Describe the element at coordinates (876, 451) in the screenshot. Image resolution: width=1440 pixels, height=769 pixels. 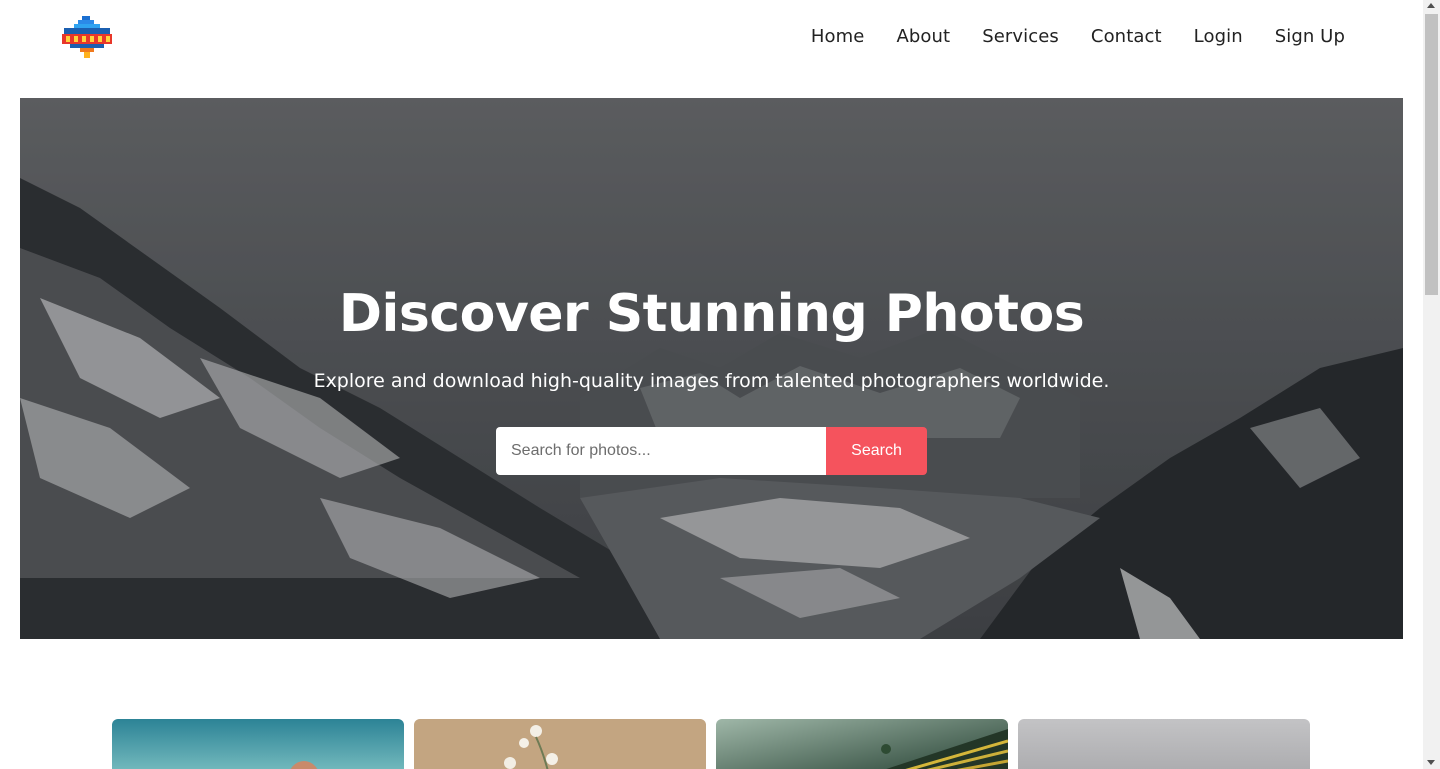
I see `search-button: Search` at that location.